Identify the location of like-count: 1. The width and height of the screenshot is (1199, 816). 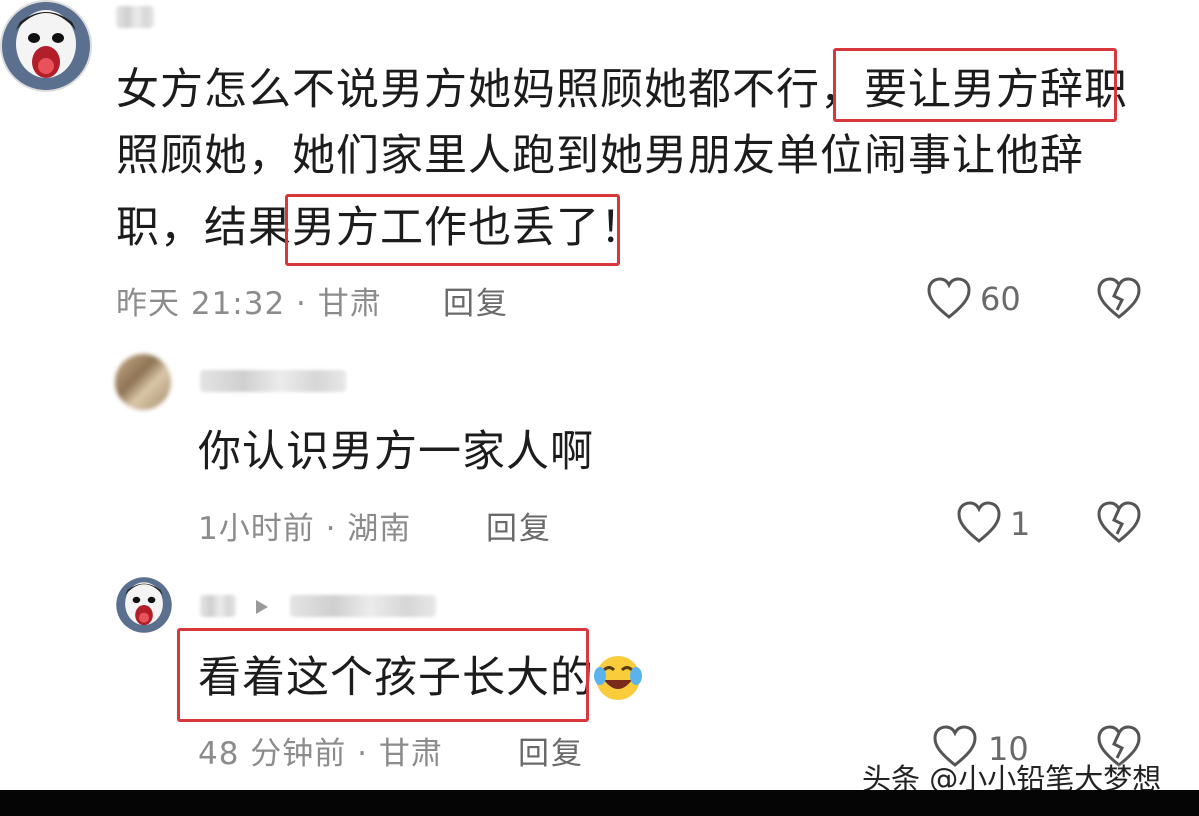
(1020, 524).